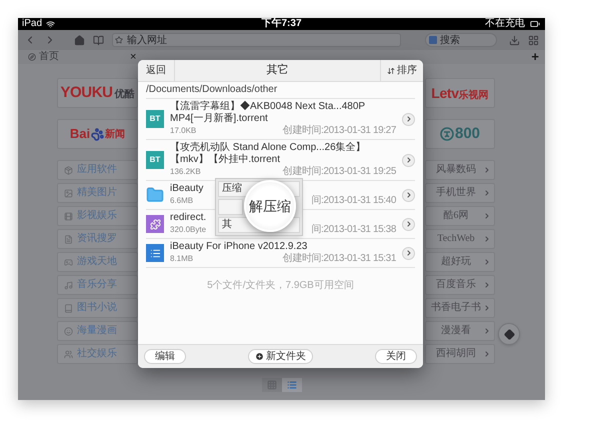 The image size is (590, 440). I want to click on users-icon, so click(68, 354).